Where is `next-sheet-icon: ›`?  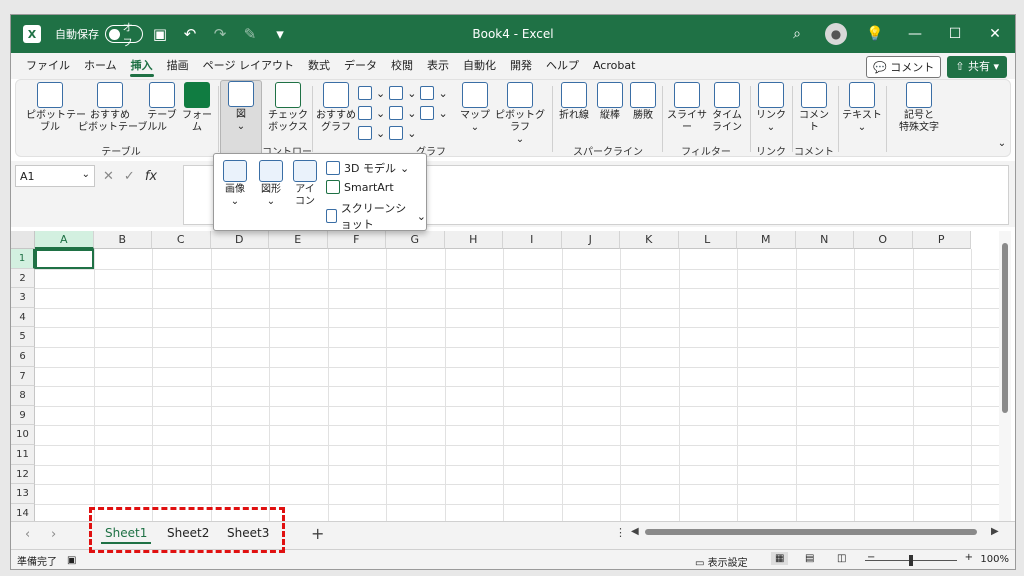 next-sheet-icon: › is located at coordinates (53, 534).